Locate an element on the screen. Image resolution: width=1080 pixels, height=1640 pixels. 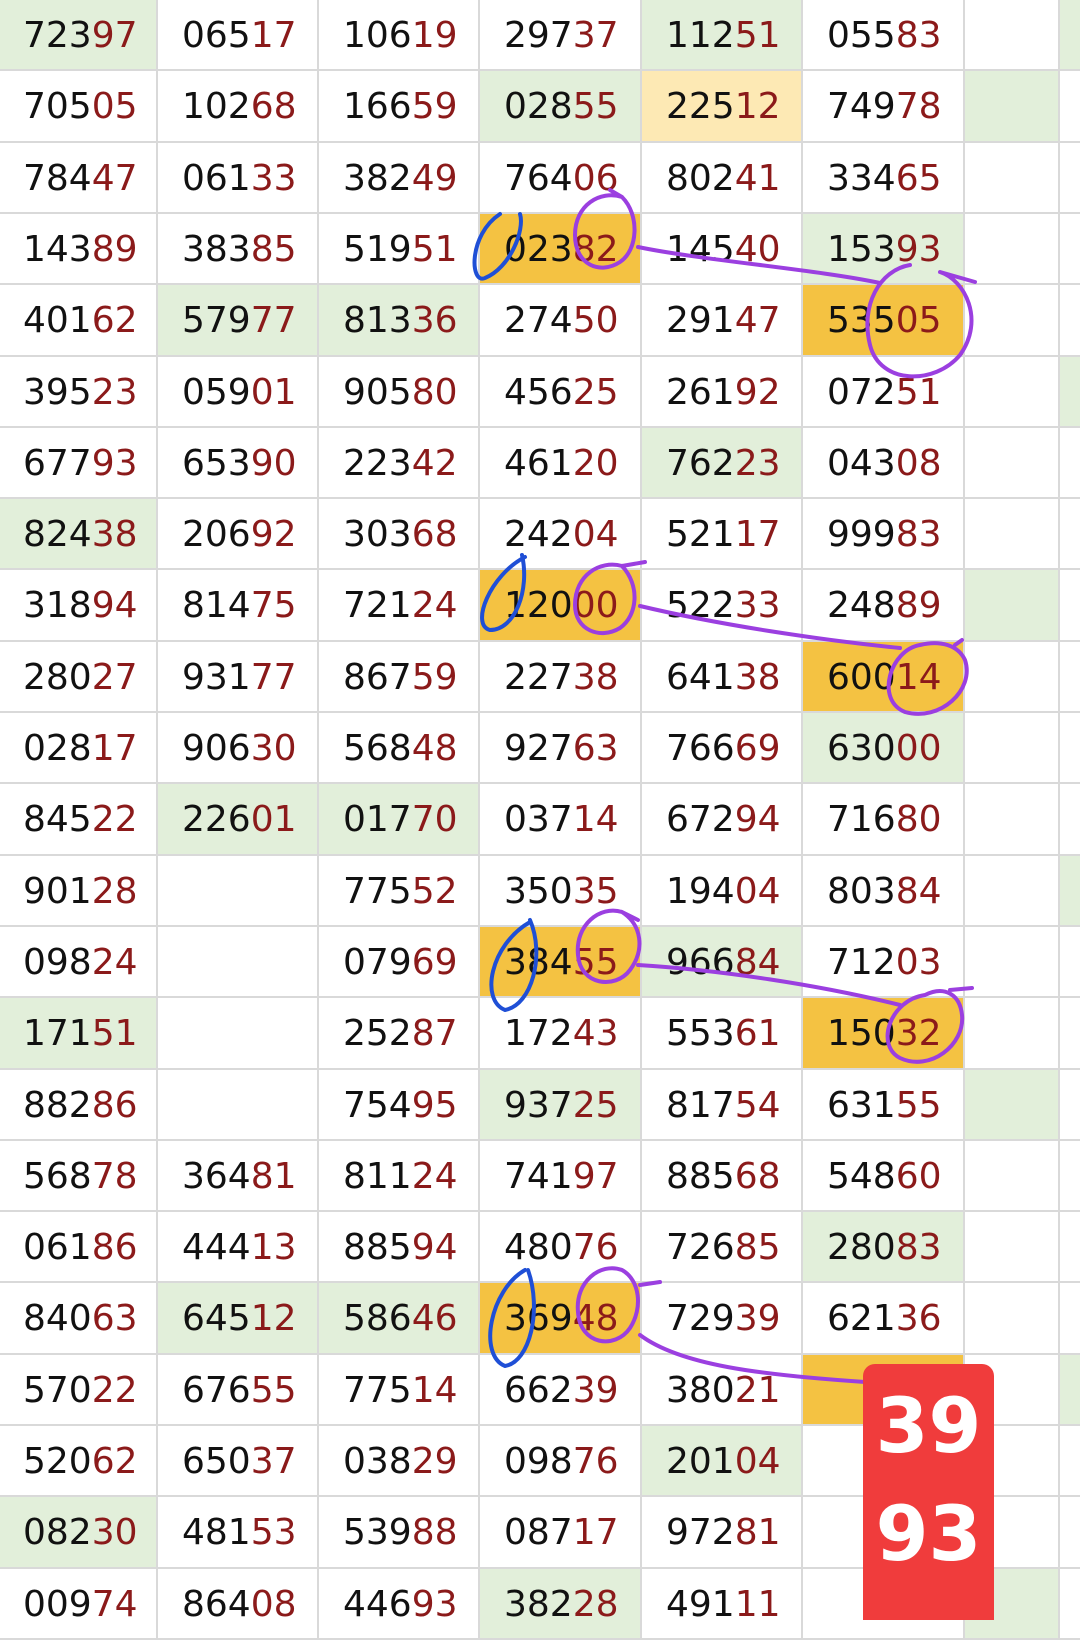
grid-cell: 48076 is located at coordinates (561, 1247).